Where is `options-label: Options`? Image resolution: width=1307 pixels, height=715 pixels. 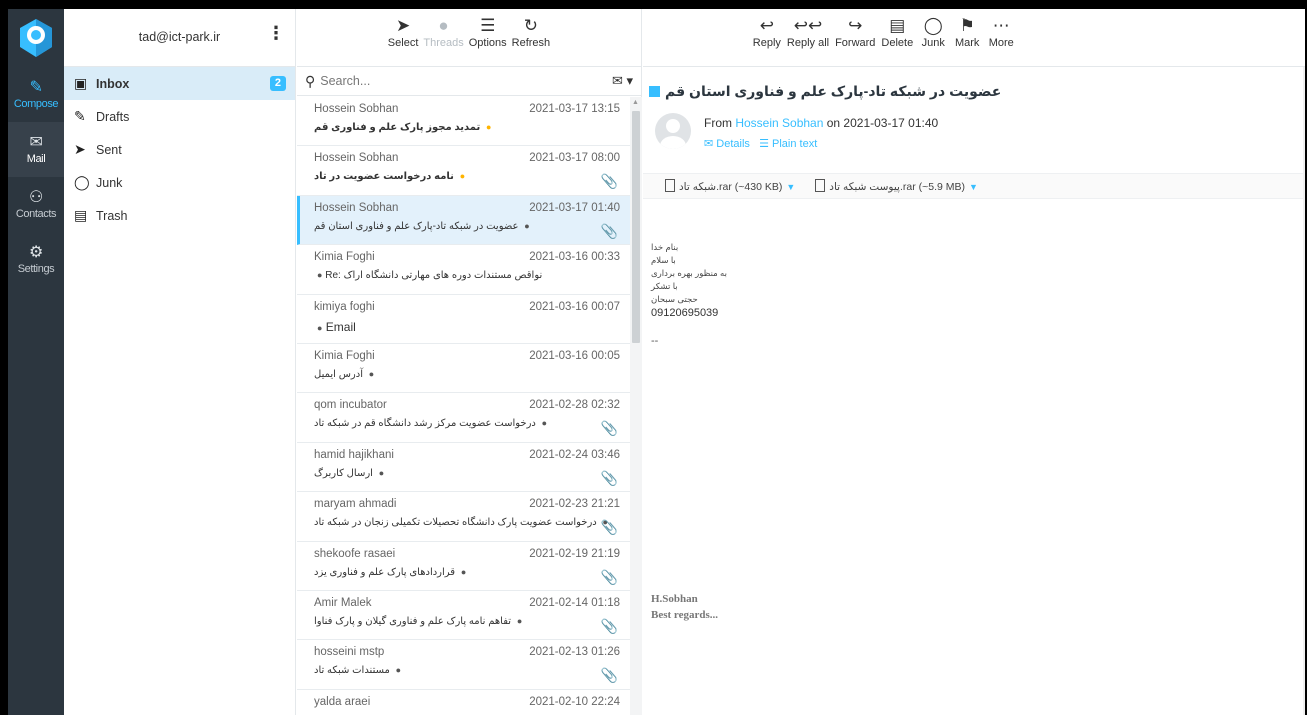 options-label: Options is located at coordinates (487, 43).